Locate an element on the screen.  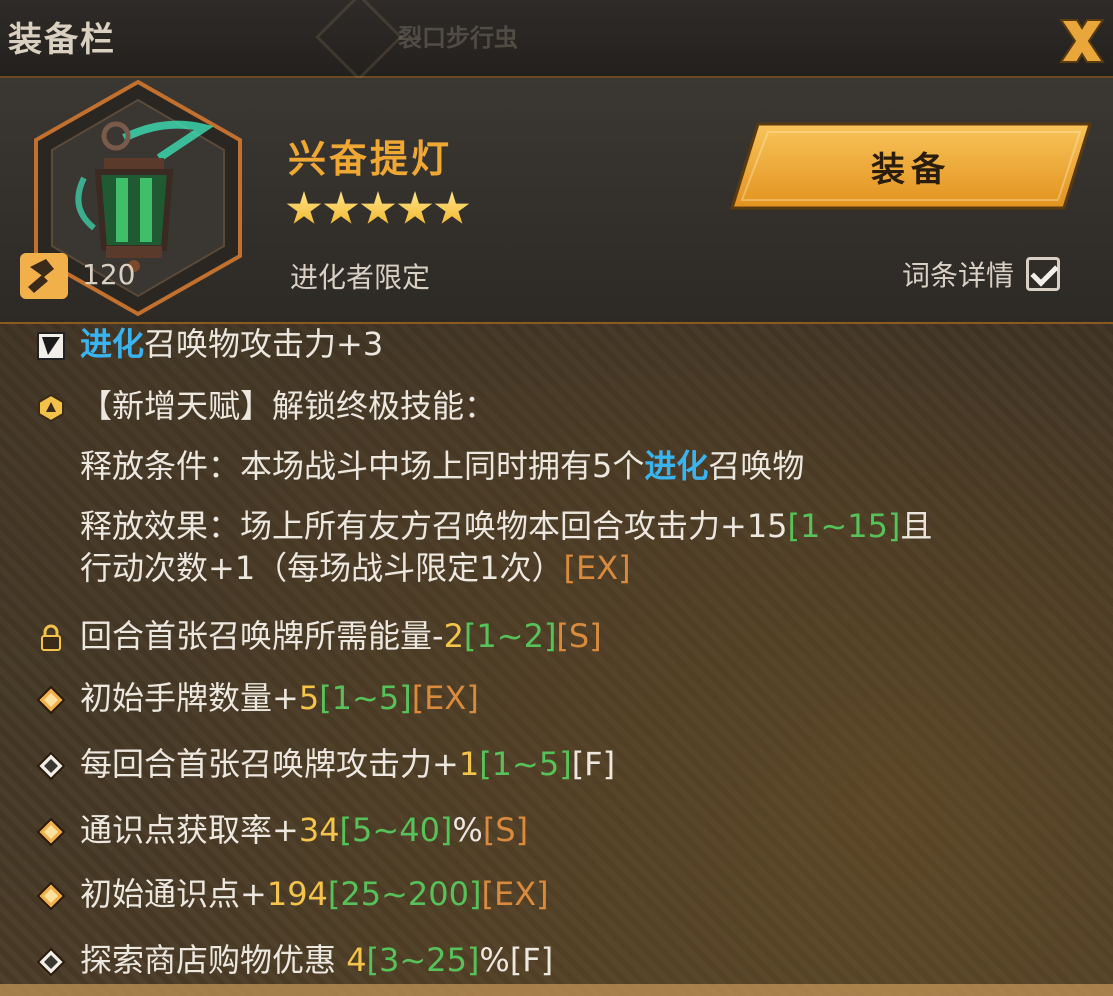
close-button is located at coordinates (1082, 41).